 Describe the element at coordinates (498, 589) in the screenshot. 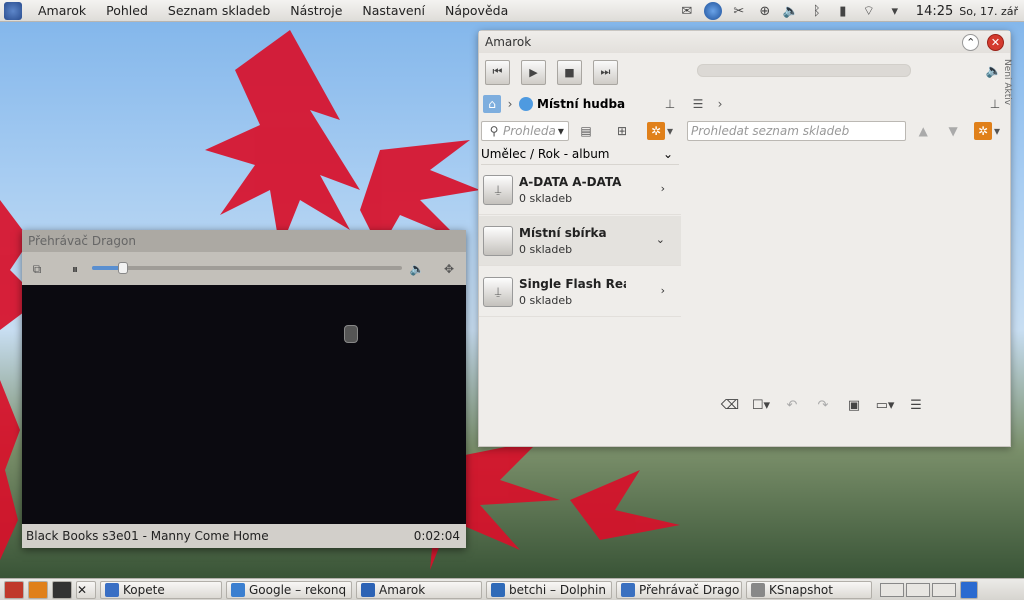

I see `dolphin-icon` at that location.